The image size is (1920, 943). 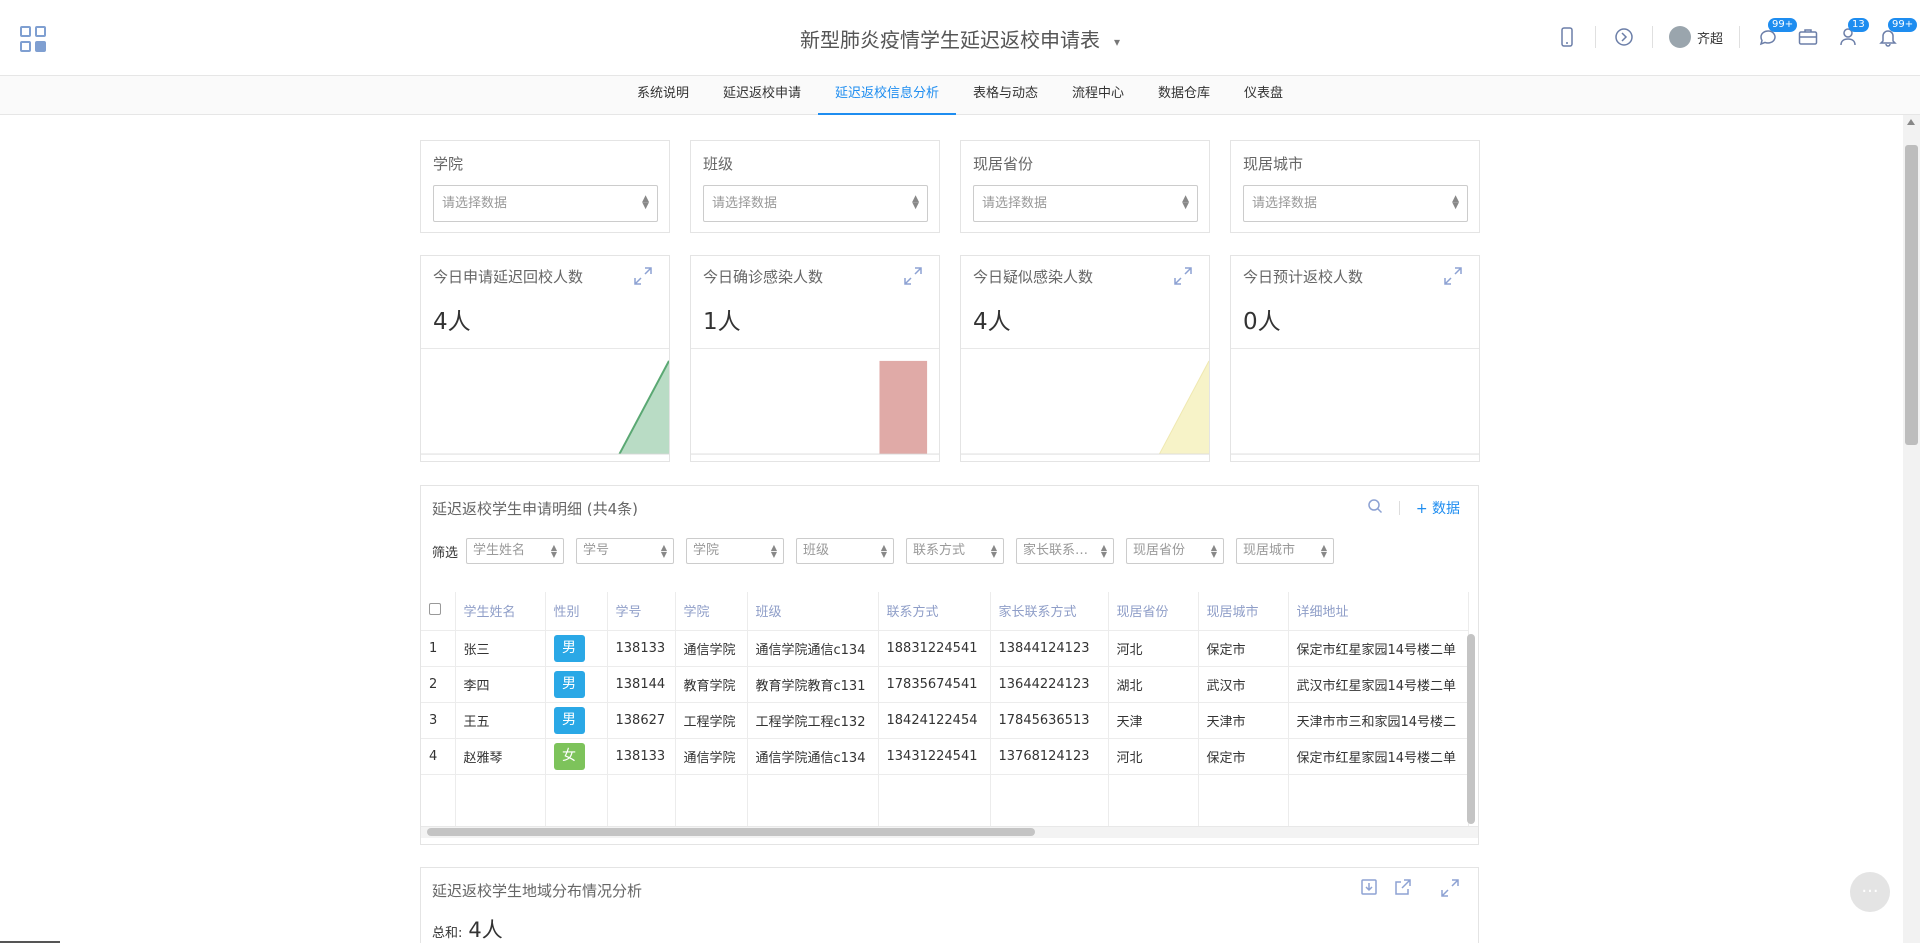 What do you see at coordinates (625, 551) in the screenshot?
I see `filter-student-id: 学号 ▲ ▼` at bounding box center [625, 551].